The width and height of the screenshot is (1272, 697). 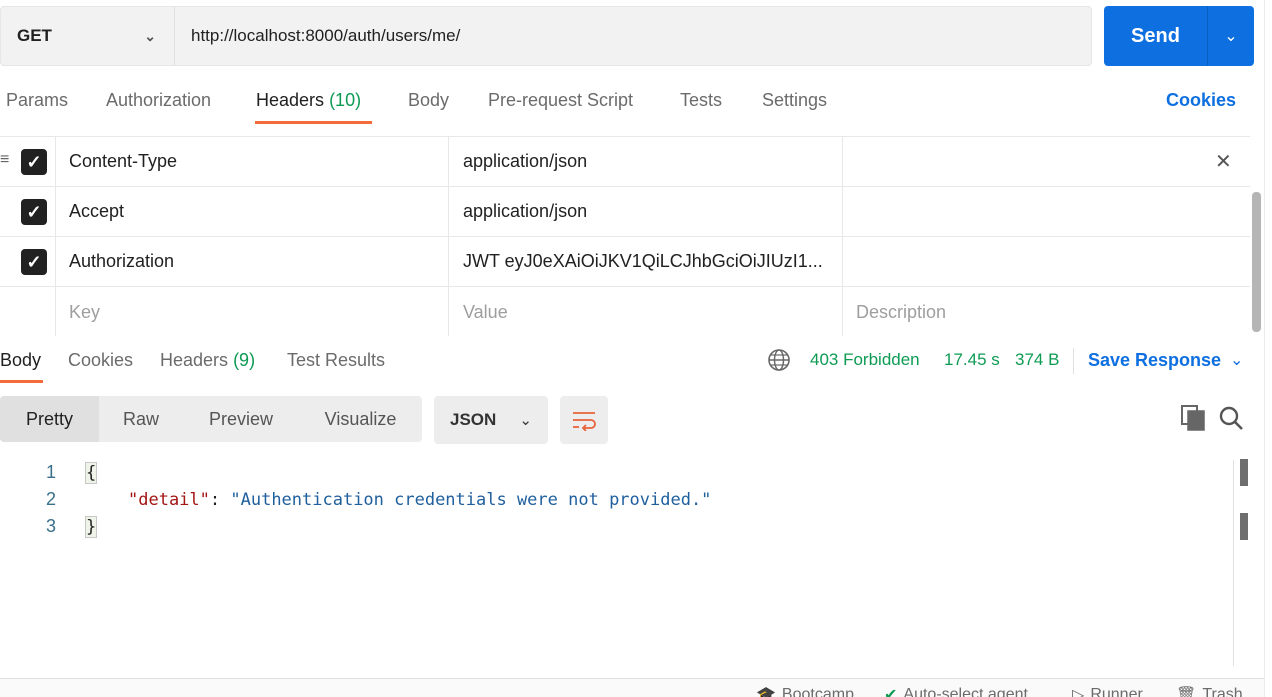 What do you see at coordinates (20, 360) in the screenshot?
I see `tab-response-body: Body` at bounding box center [20, 360].